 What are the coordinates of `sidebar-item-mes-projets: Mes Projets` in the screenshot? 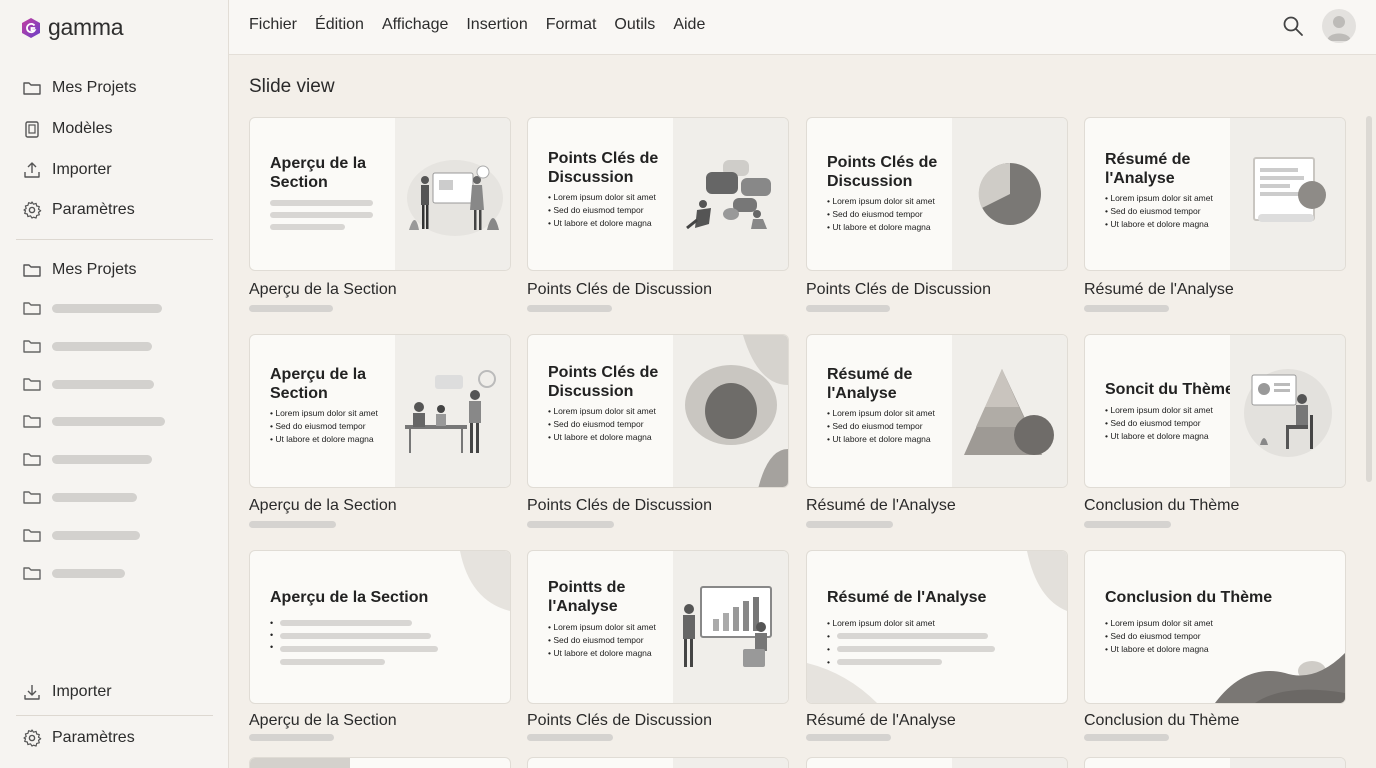 It's located at (79, 88).